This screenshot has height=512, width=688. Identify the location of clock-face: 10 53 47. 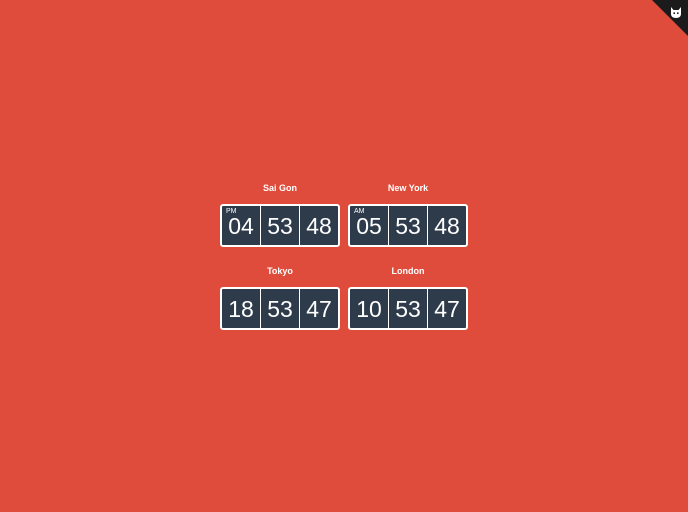
(408, 308).